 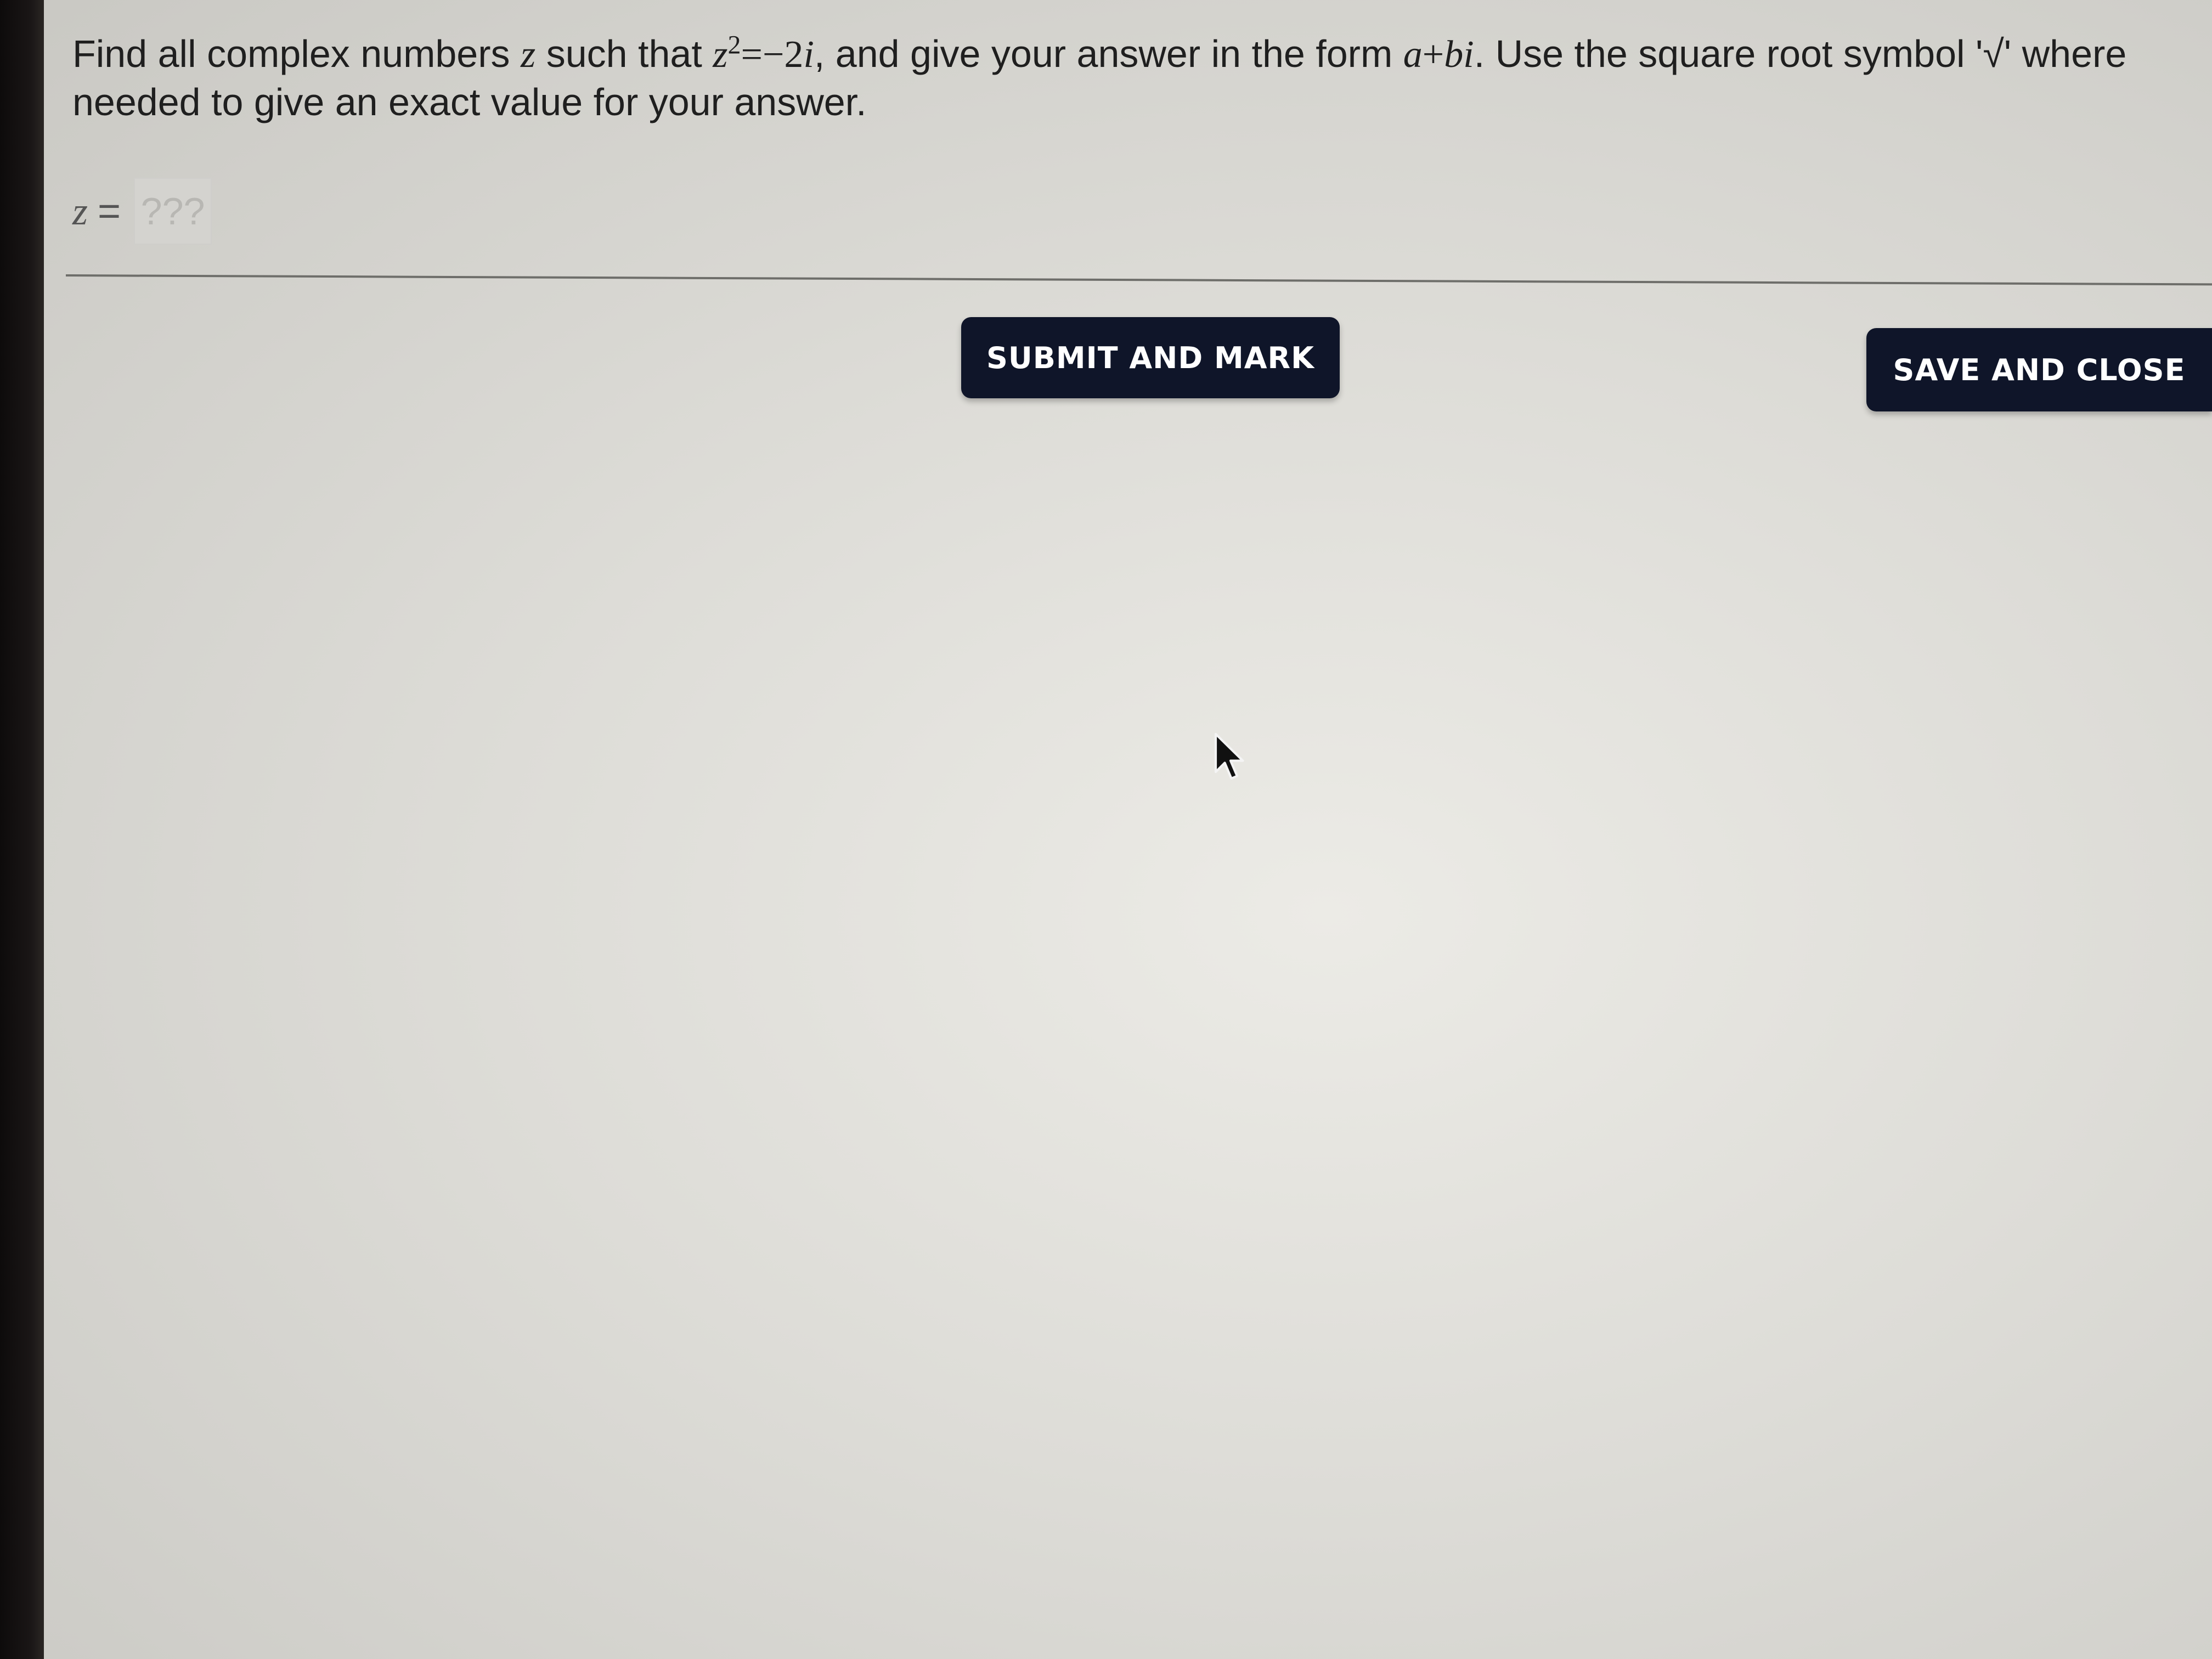 What do you see at coordinates (1413, 55) in the screenshot?
I see `form-a: a` at bounding box center [1413, 55].